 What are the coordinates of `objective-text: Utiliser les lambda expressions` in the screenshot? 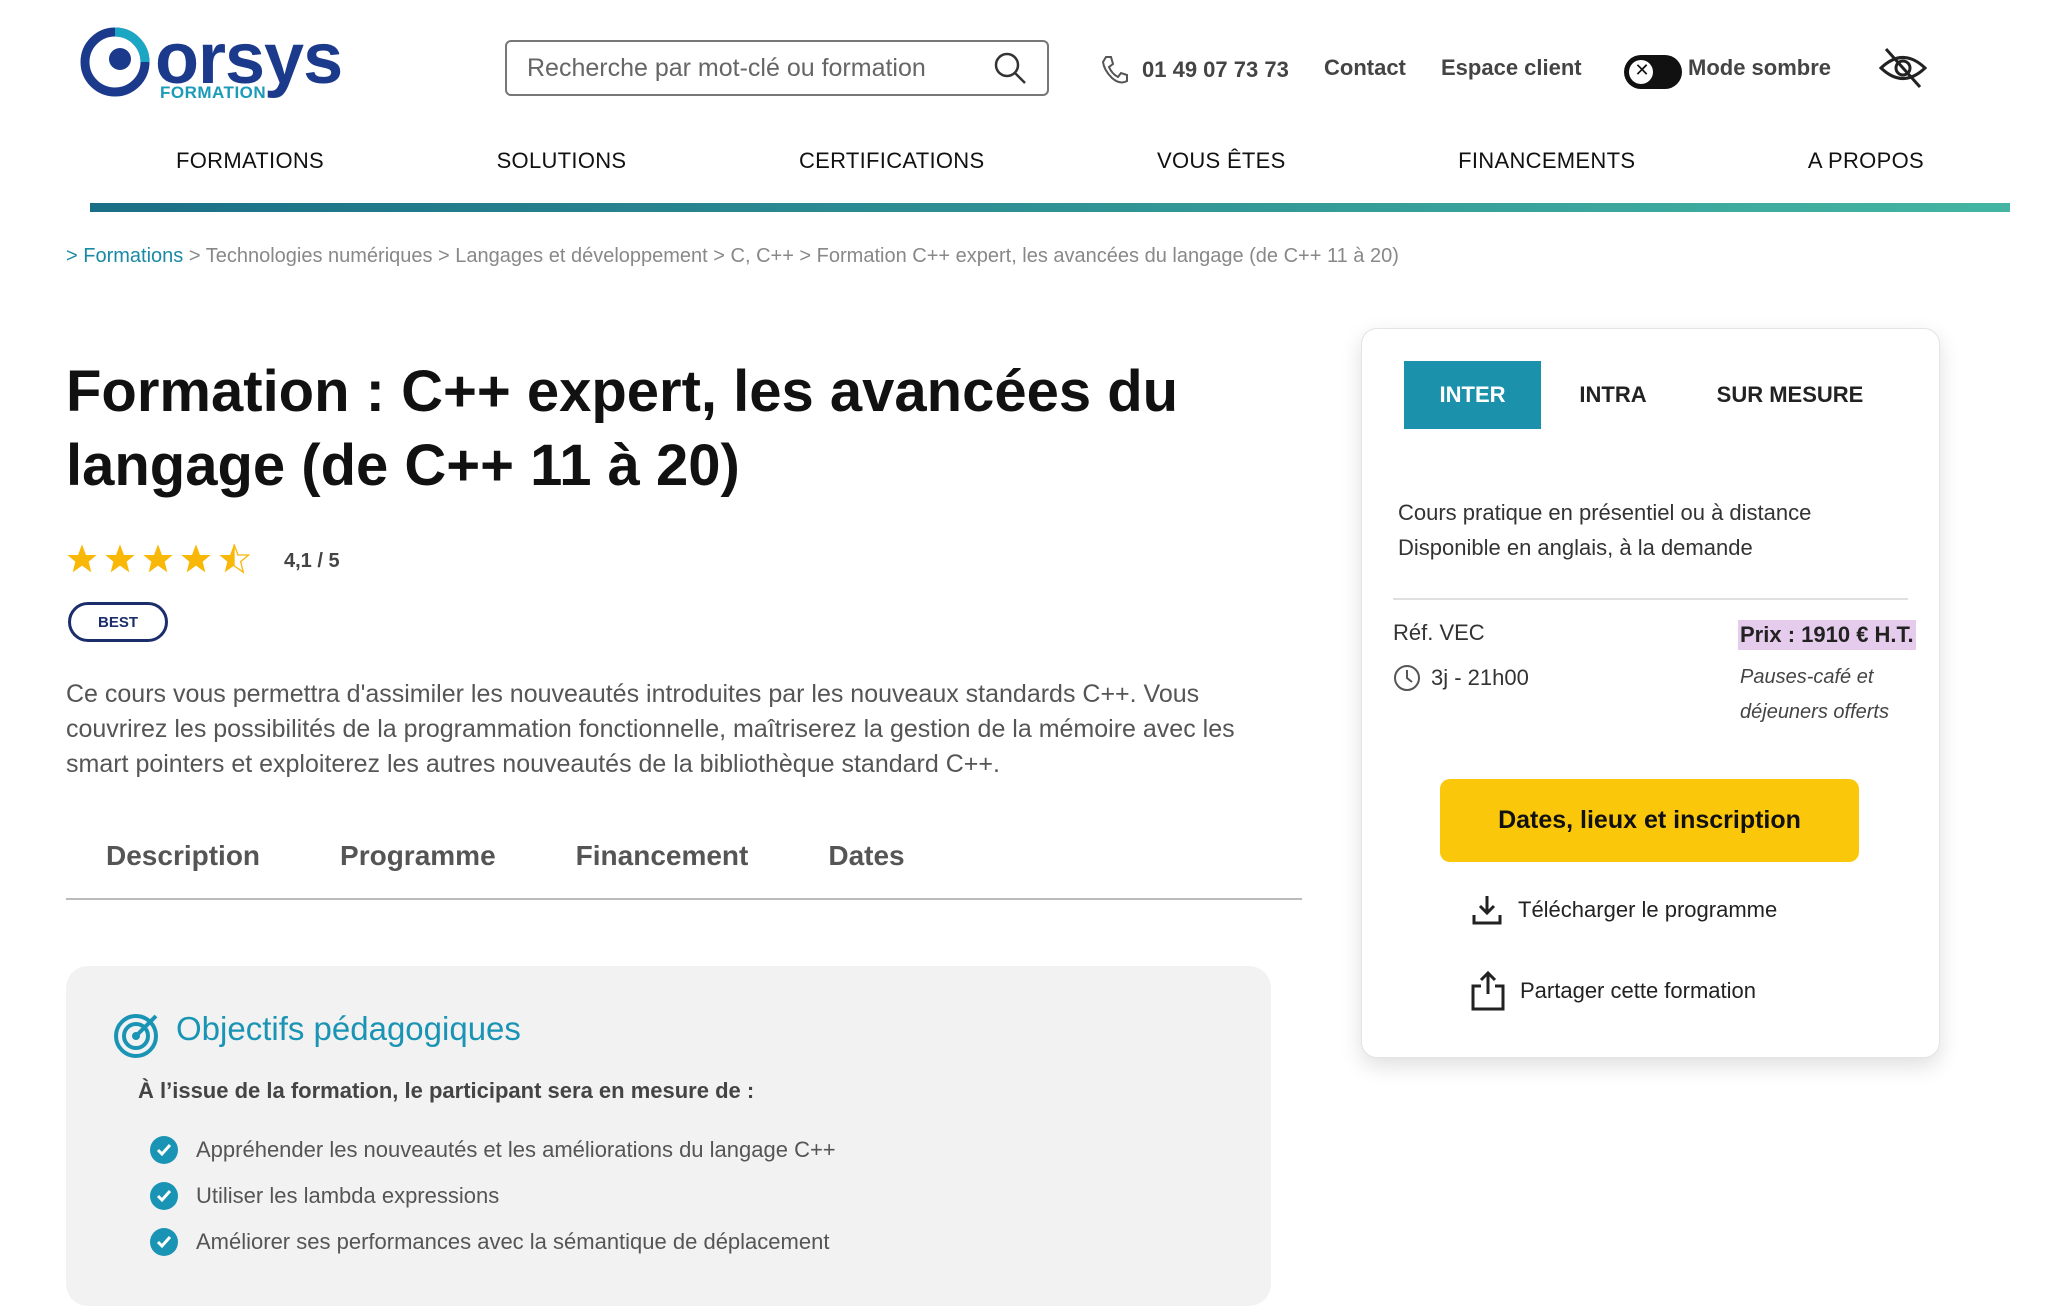 It's located at (348, 1195).